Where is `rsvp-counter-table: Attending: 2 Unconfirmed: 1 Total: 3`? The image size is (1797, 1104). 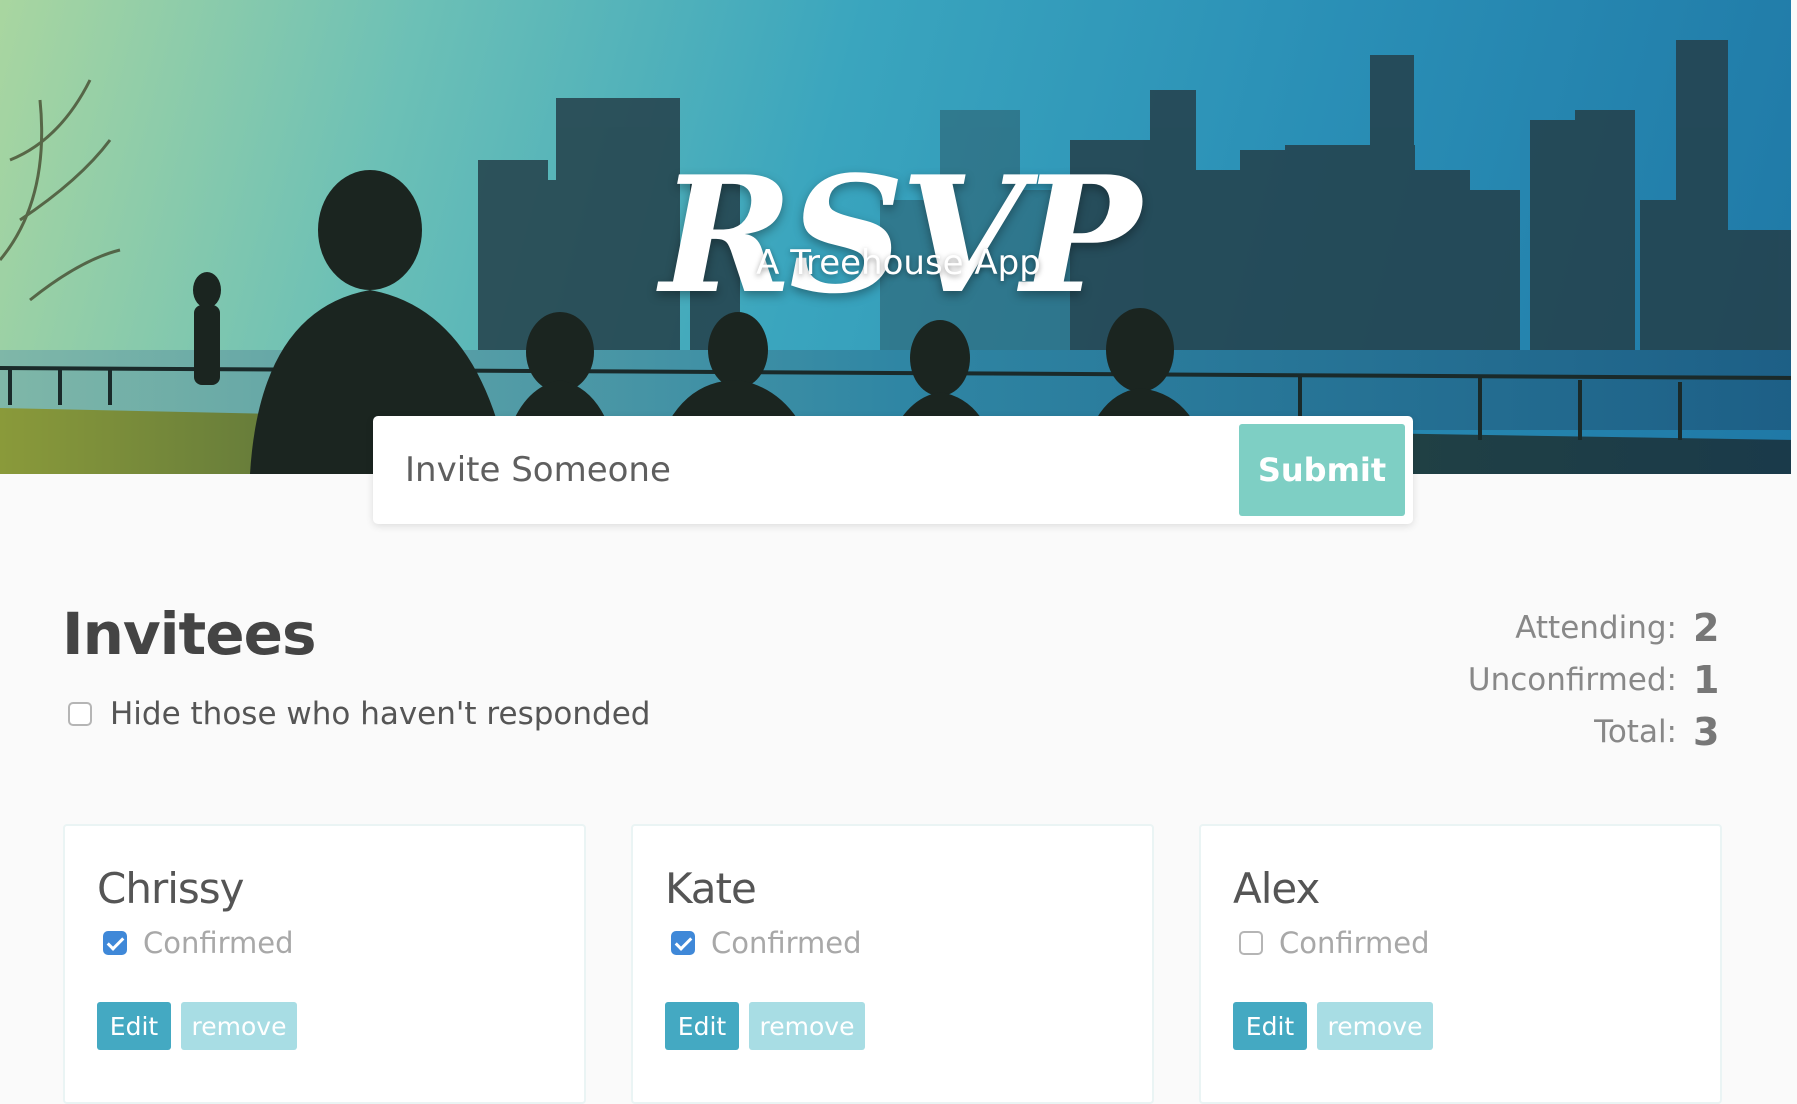 rsvp-counter-table: Attending: 2 Unconfirmed: 1 Total: 3 is located at coordinates (1593, 680).